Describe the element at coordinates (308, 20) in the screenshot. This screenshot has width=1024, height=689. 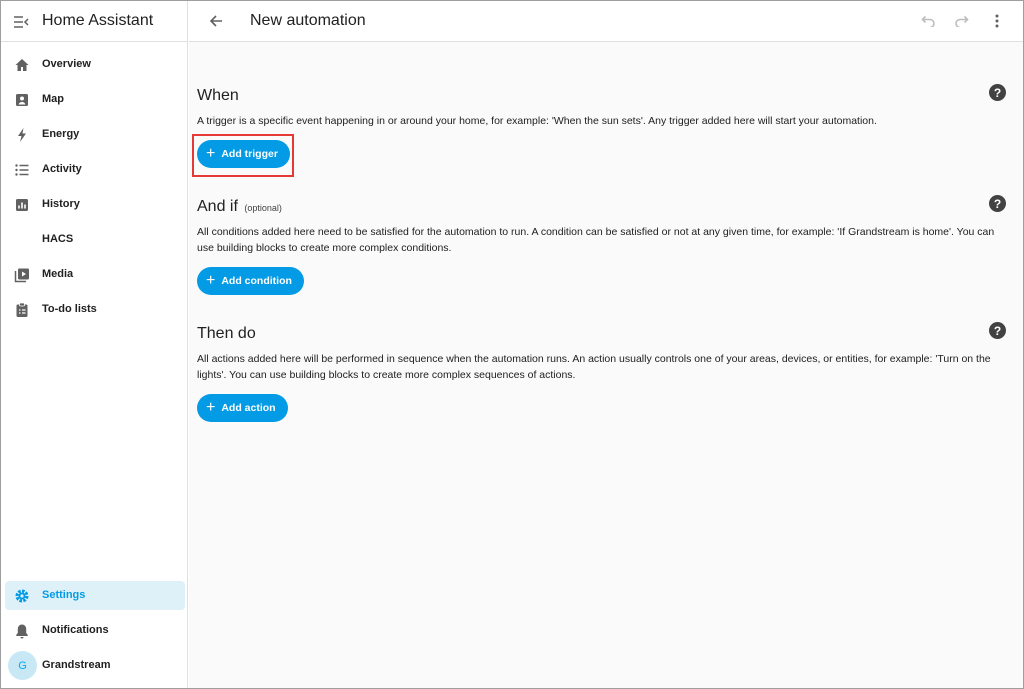
I see `page-title: New automation` at that location.